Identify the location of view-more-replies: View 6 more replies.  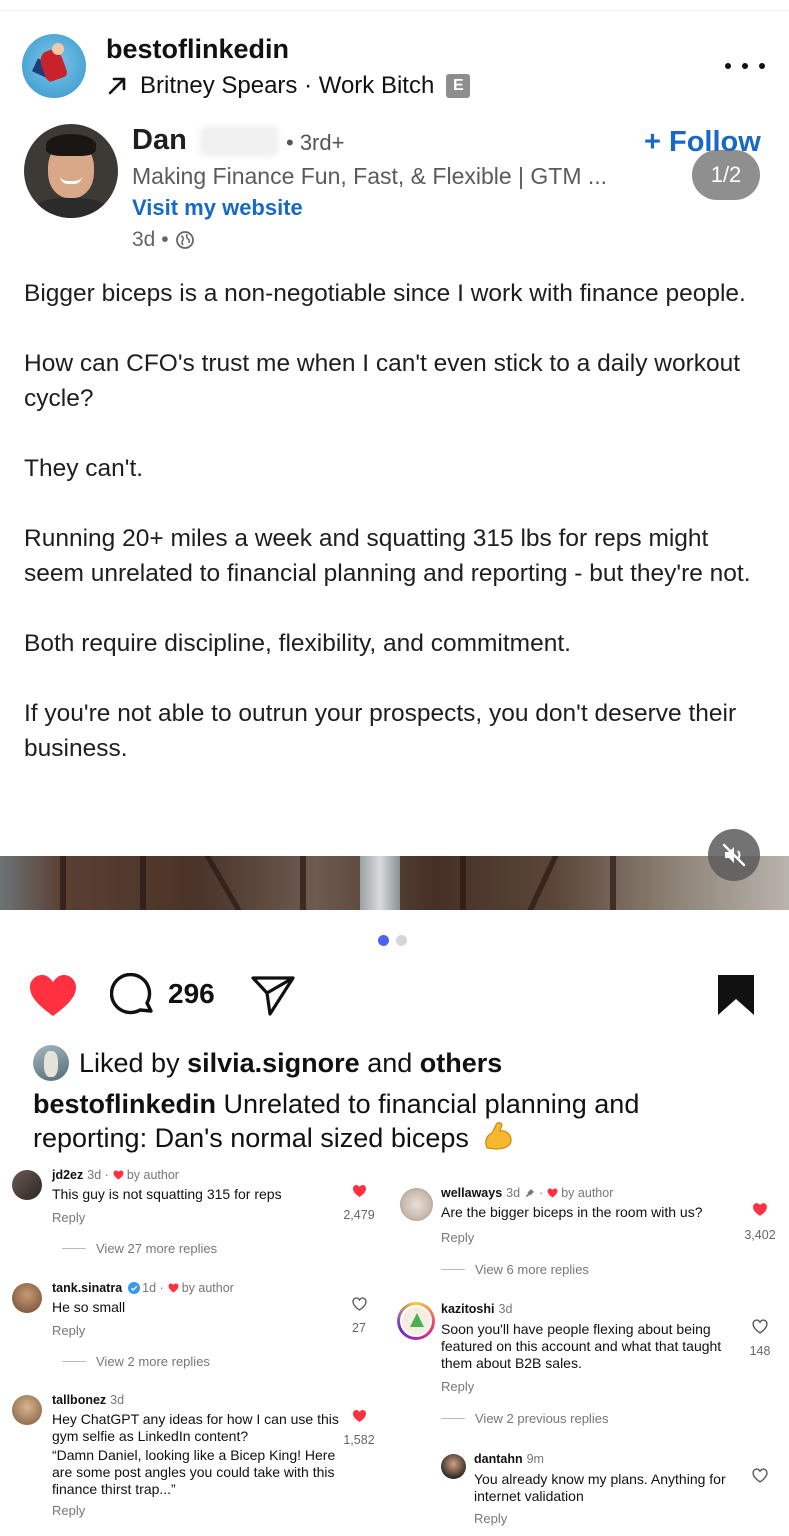
(515, 1269).